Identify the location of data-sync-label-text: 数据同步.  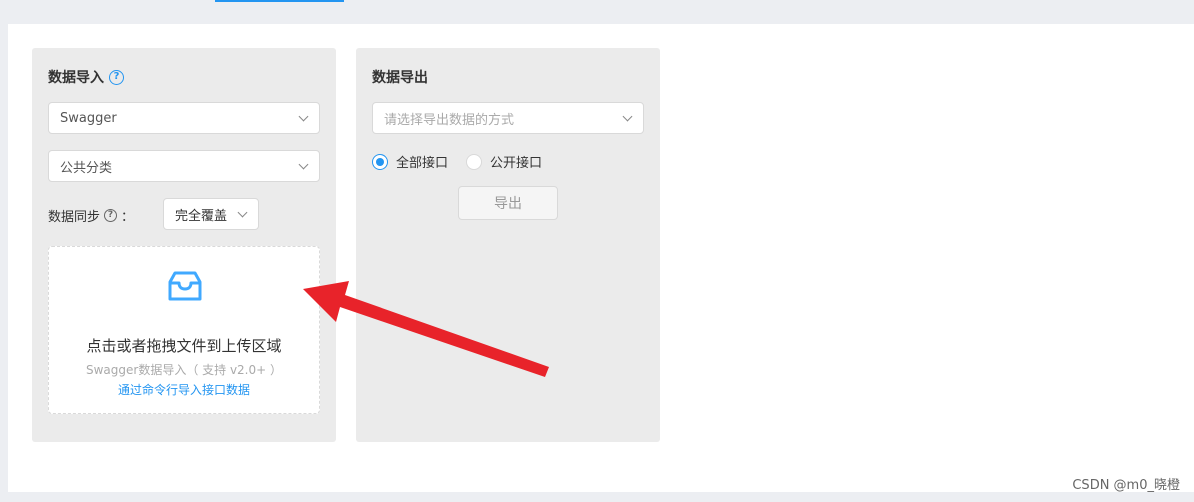
(74, 217).